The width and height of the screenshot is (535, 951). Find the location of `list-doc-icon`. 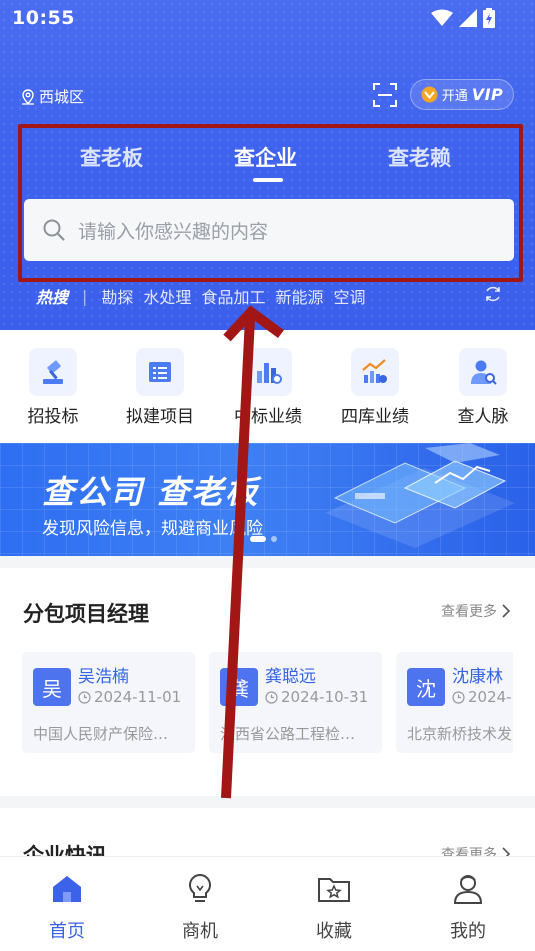

list-doc-icon is located at coordinates (160, 372).